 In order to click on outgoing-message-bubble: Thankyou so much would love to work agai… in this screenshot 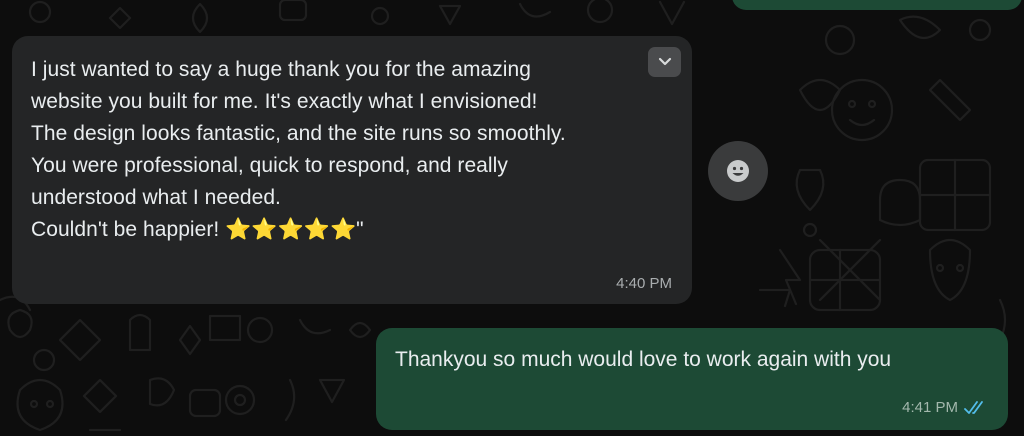, I will do `click(692, 379)`.